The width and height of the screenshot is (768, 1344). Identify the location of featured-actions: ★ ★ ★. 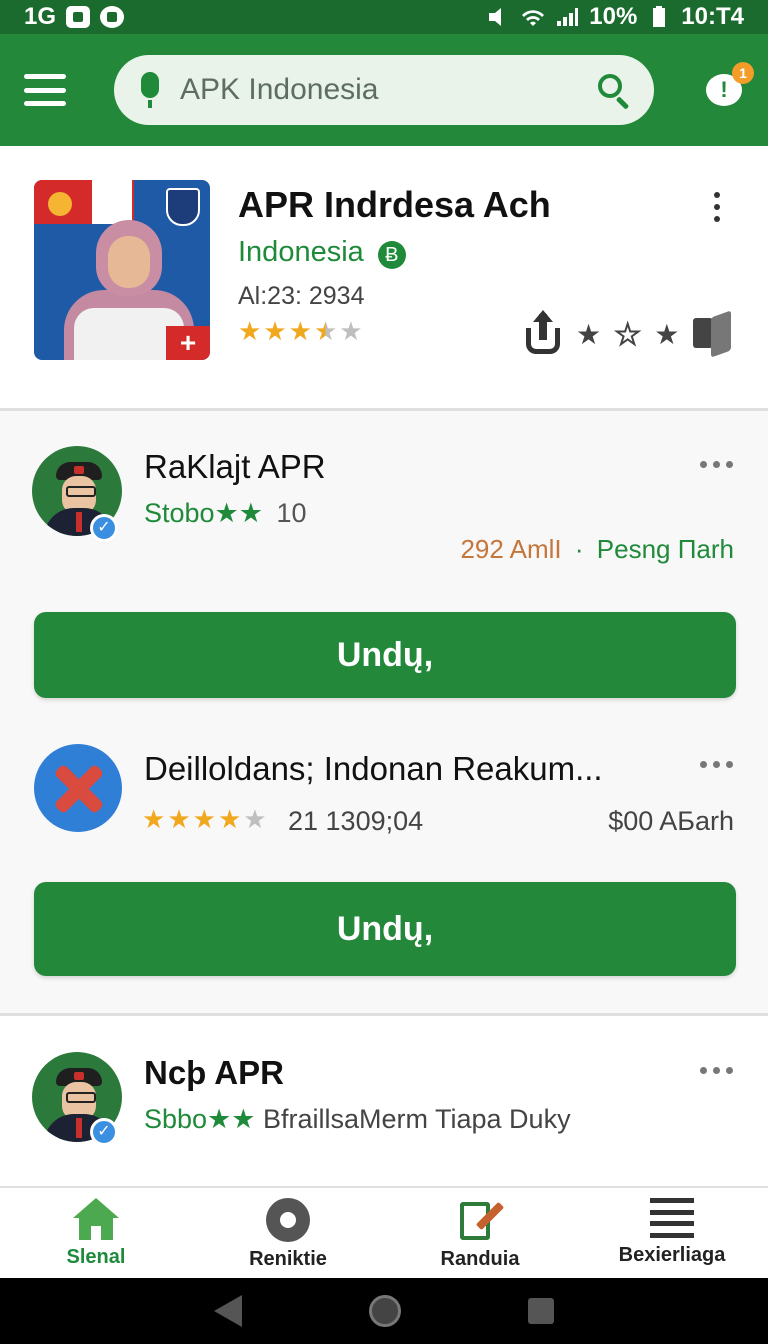
(628, 334).